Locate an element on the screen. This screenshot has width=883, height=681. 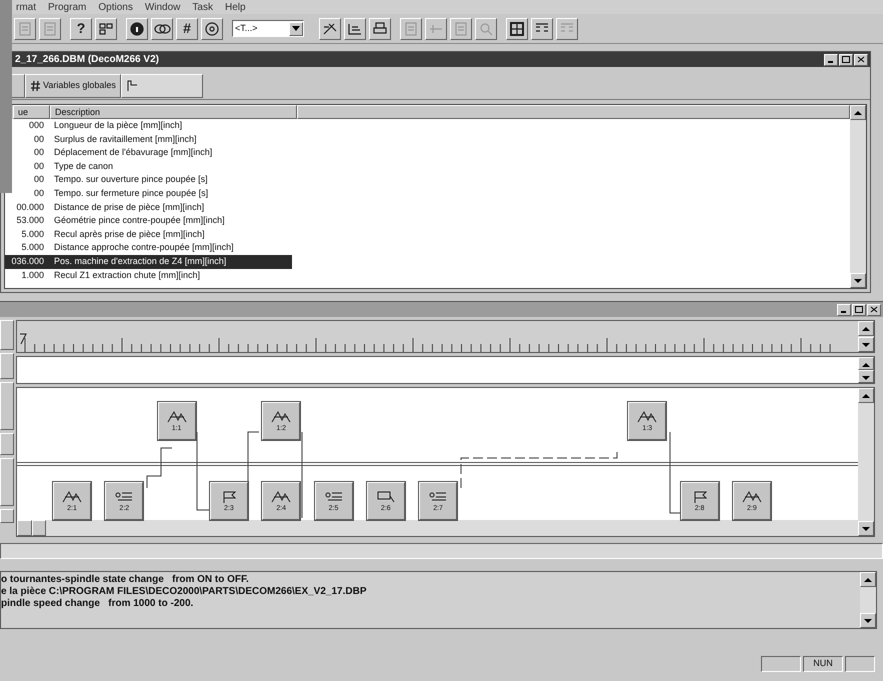
scroll-left-button is located at coordinates (24, 528).